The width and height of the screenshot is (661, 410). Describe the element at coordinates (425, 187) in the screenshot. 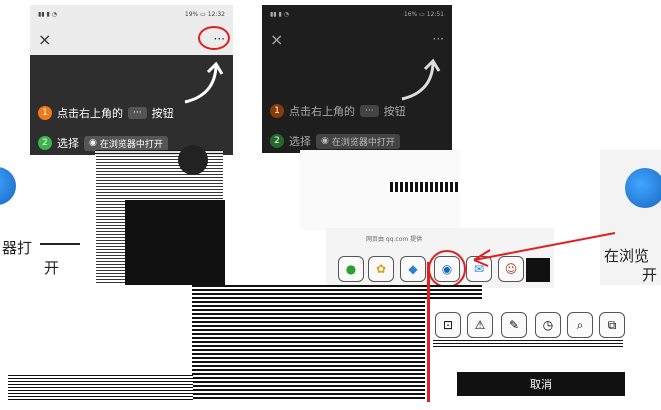

I see `glitch-label-middle` at that location.